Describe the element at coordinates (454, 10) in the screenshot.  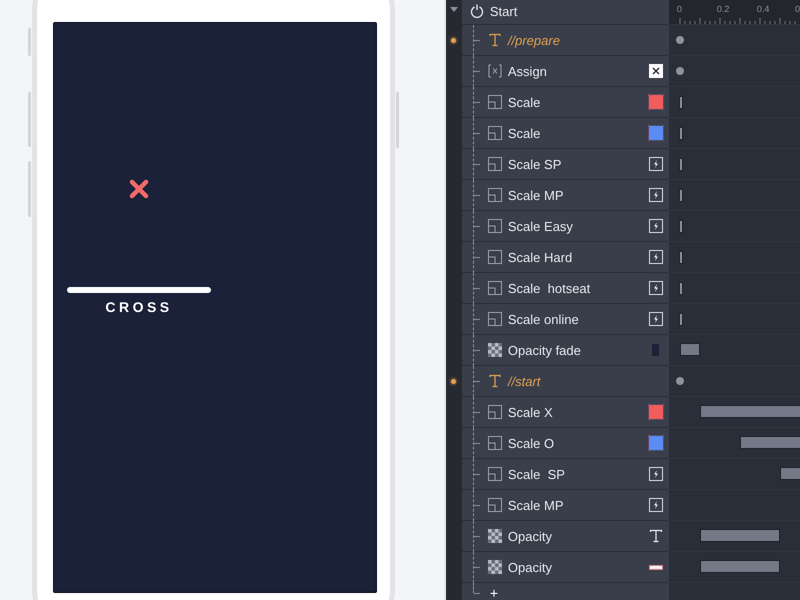
I see `caret-icon` at that location.